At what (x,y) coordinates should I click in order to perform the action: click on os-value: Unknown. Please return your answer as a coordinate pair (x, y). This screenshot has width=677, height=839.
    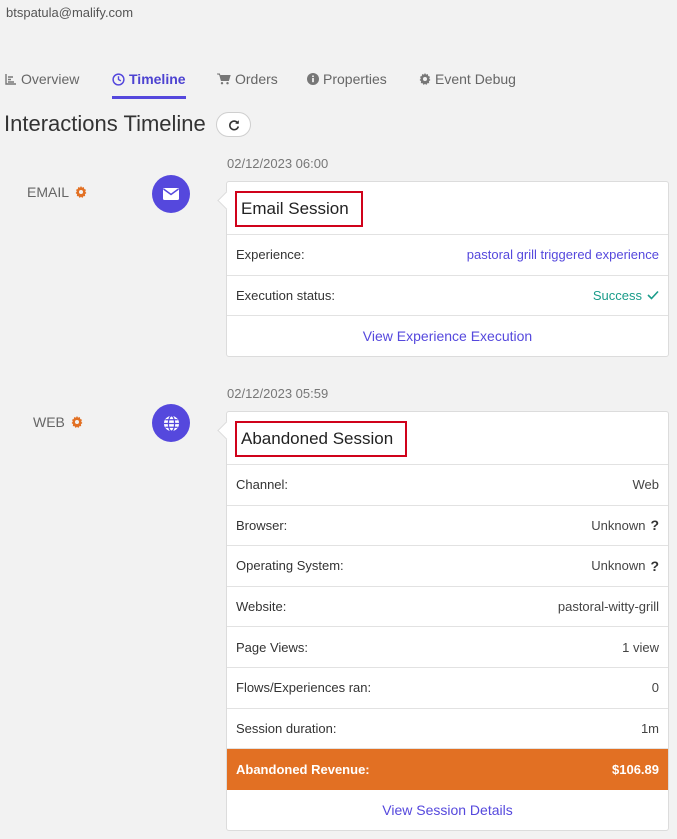
    Looking at the image, I should click on (618, 566).